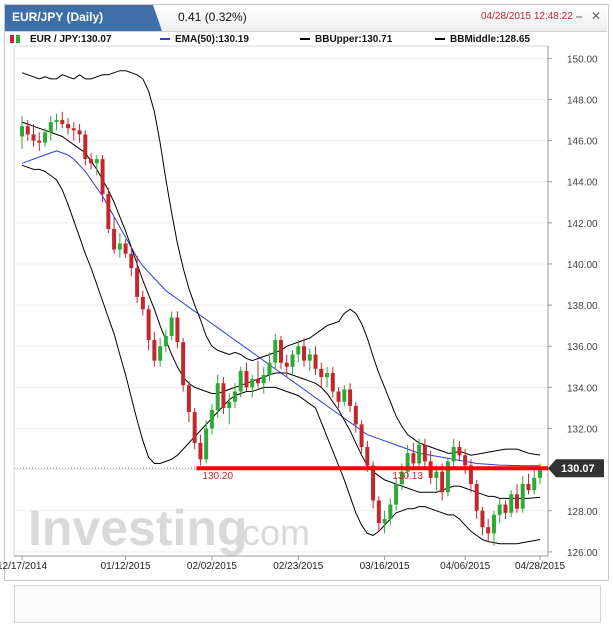 The image size is (613, 627). What do you see at coordinates (407, 476) in the screenshot?
I see `annotation-label: 130.13` at bounding box center [407, 476].